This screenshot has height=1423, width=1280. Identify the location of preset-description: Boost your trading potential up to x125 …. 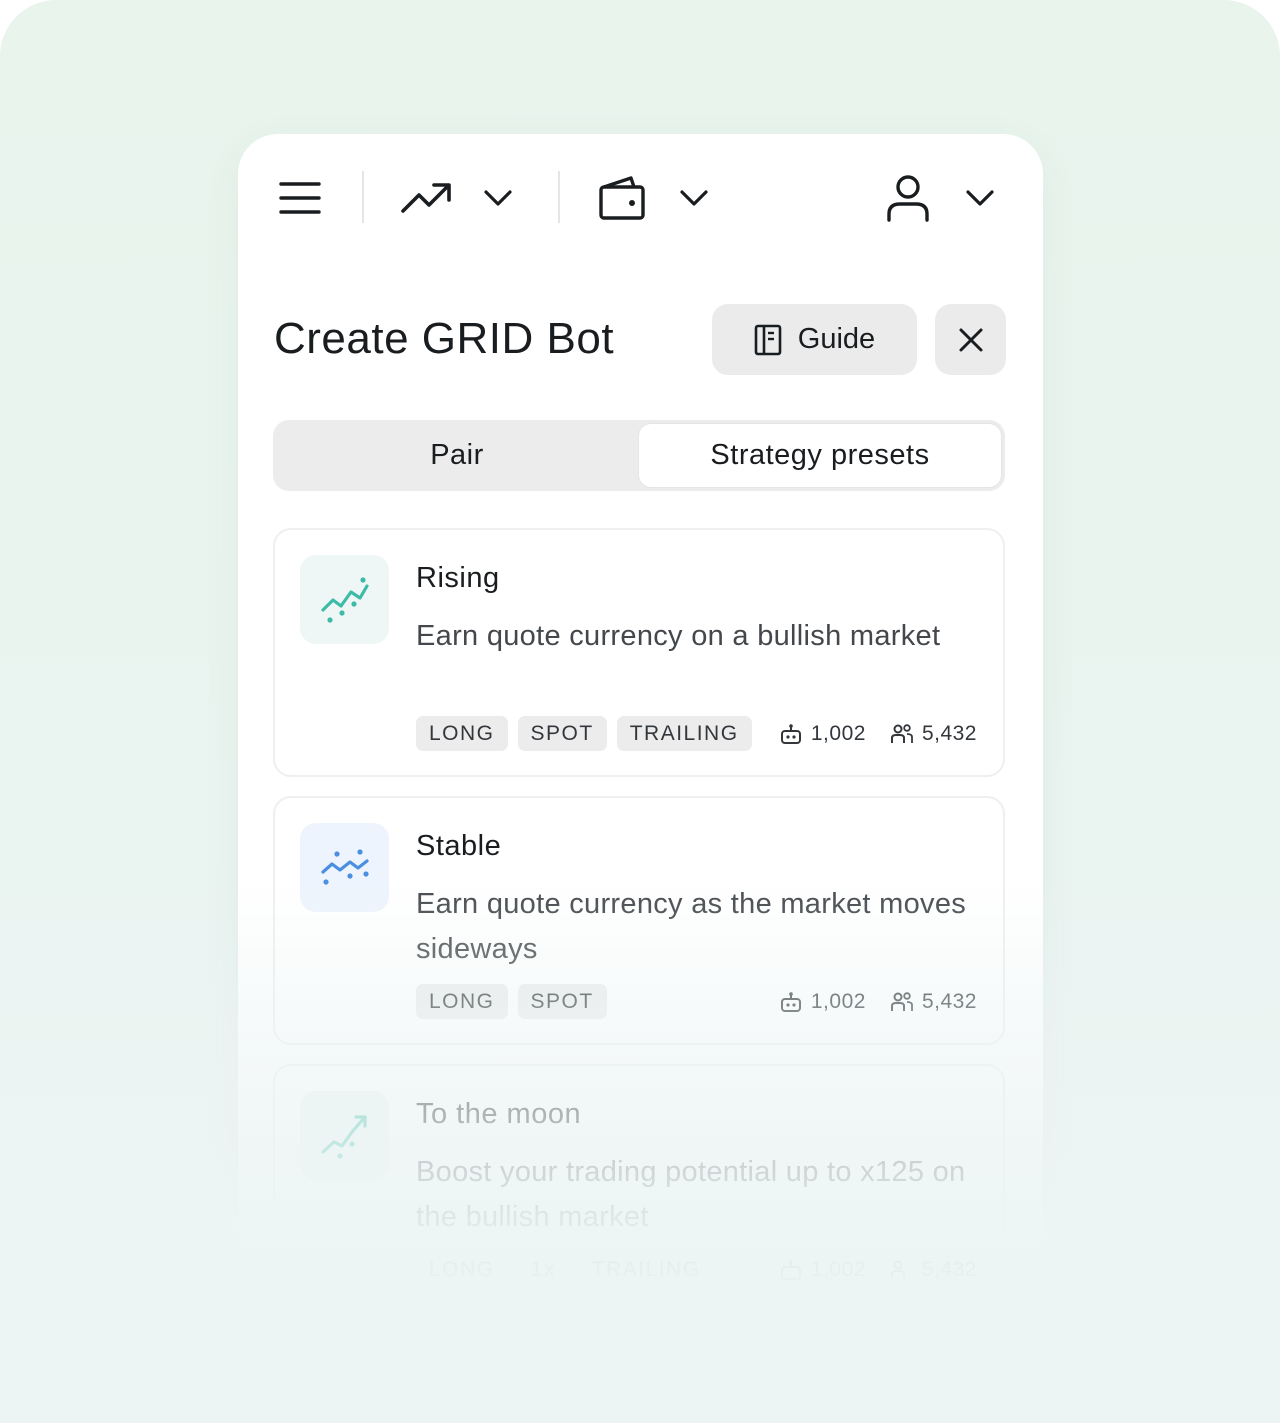
(691, 1194).